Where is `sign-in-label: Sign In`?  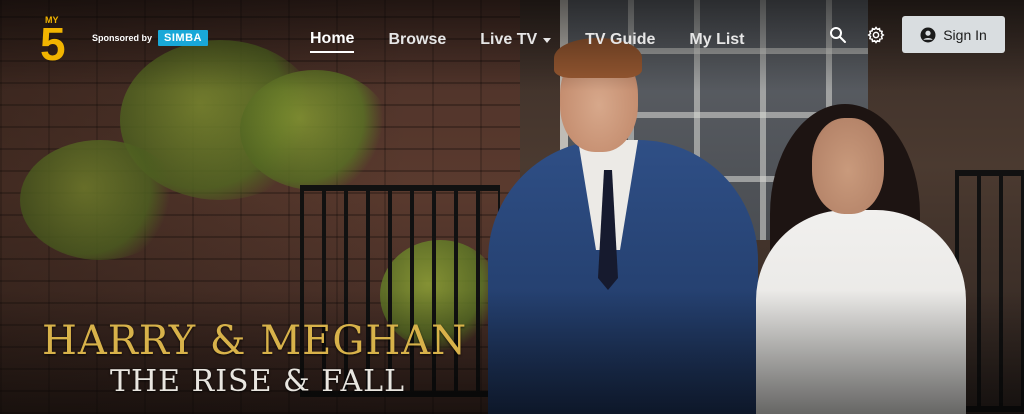 sign-in-label: Sign In is located at coordinates (965, 34).